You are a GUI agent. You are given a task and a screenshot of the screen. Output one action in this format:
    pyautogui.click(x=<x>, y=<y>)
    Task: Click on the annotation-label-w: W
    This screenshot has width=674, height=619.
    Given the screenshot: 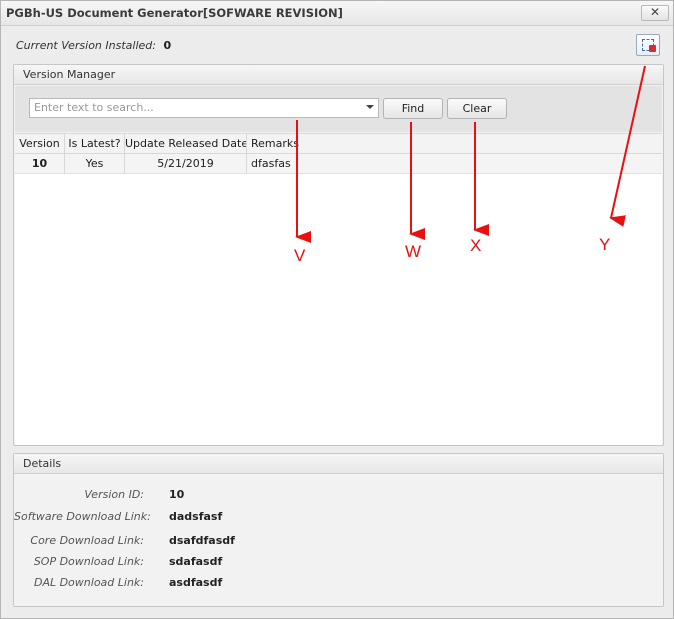 What is the action you would take?
    pyautogui.click(x=413, y=251)
    